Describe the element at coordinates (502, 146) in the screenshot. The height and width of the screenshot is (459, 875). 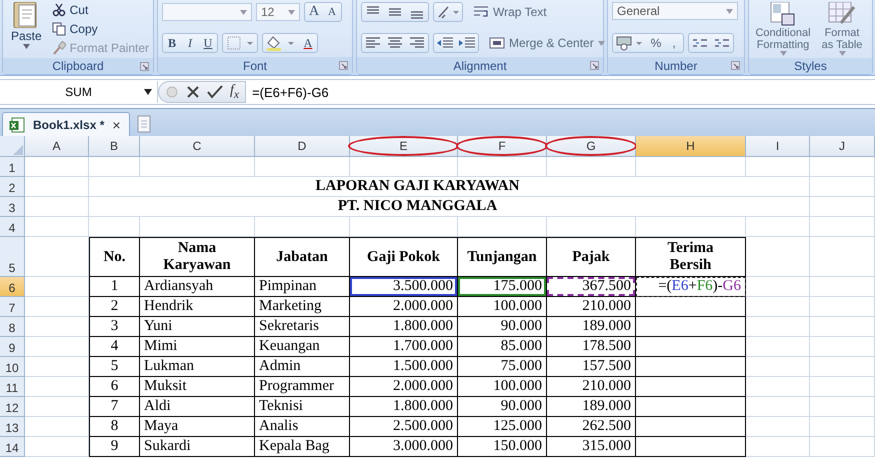
I see `column-header: F` at that location.